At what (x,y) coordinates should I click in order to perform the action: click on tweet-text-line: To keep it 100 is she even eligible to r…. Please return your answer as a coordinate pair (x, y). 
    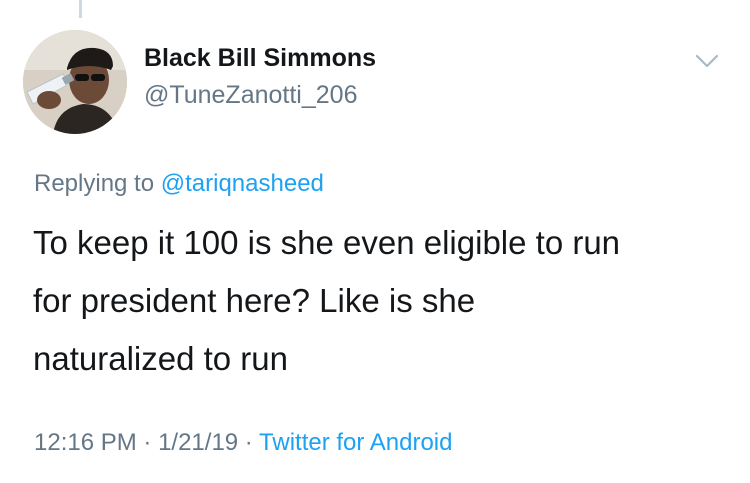
    Looking at the image, I should click on (327, 242).